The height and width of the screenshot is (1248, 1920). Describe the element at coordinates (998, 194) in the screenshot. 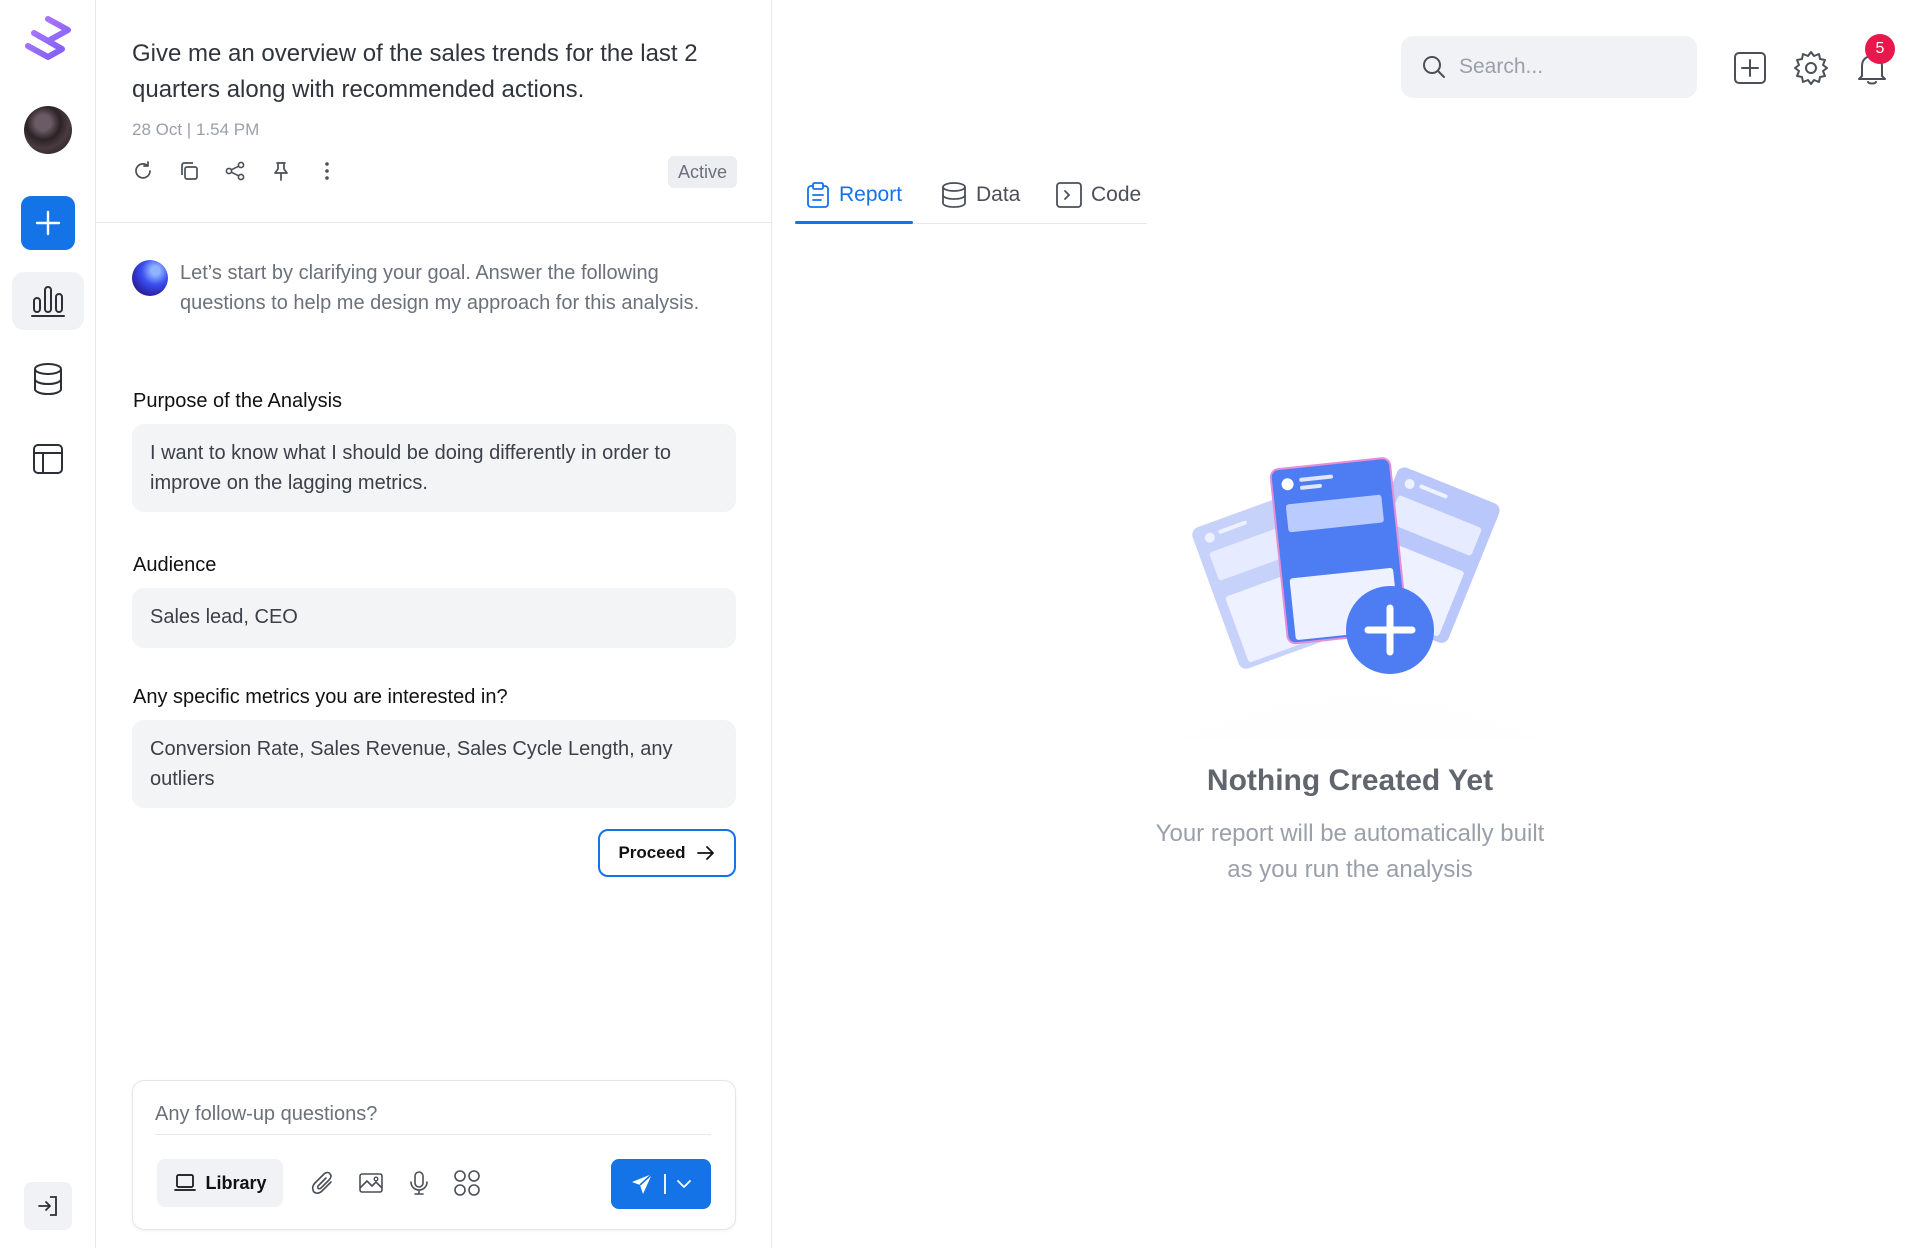

I see `tab-label: Data` at that location.